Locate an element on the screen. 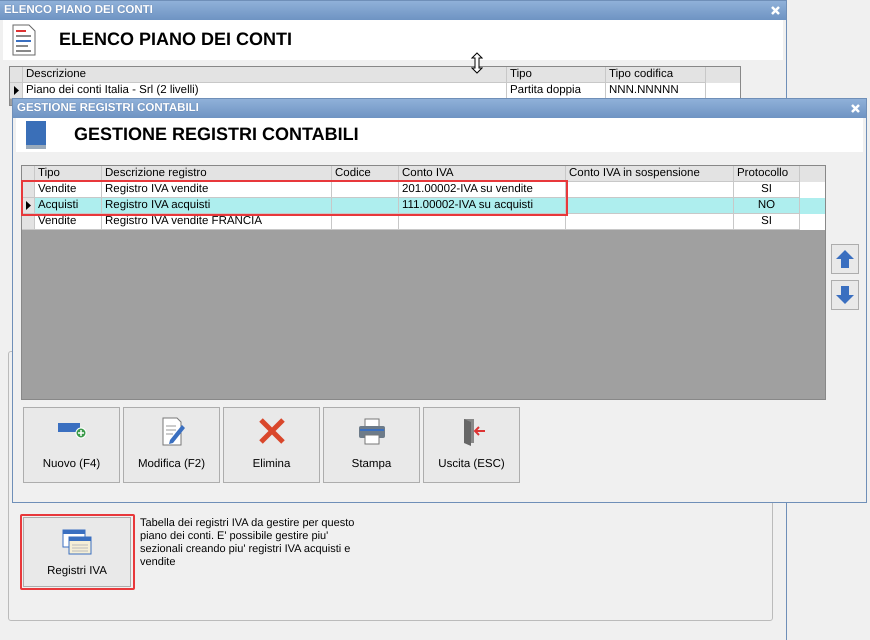  table-cell: Registro IVA vendite FRANCIA is located at coordinates (217, 222).